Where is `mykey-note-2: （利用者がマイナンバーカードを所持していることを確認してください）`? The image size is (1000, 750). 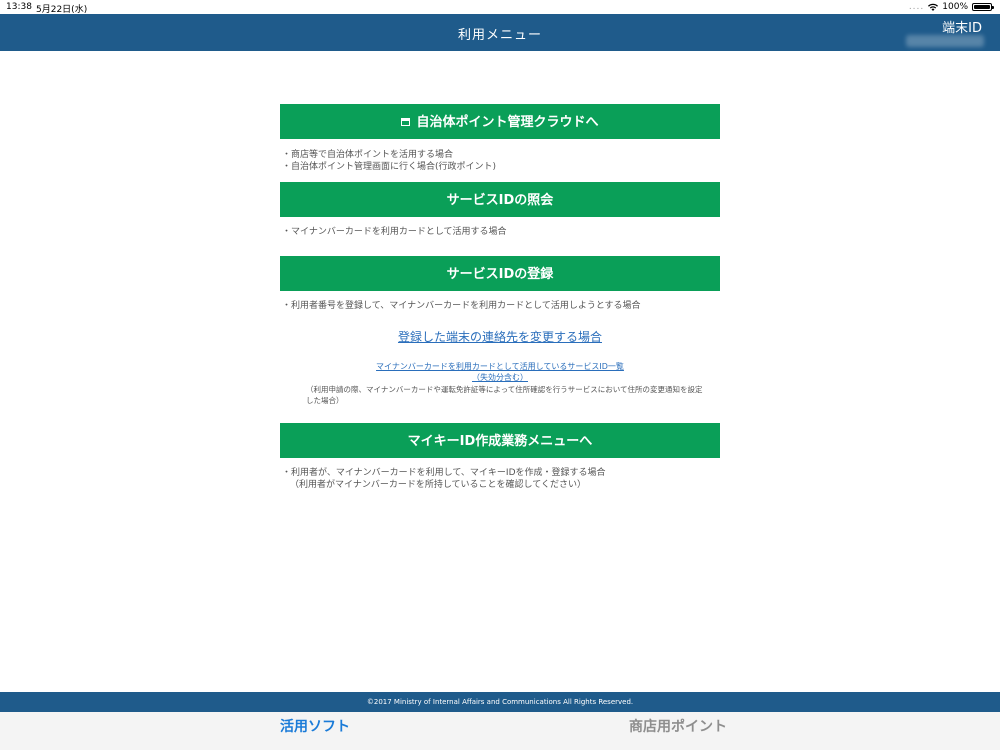 mykey-note-2: （利用者がマイナンバーカードを所持していることを確認してください） is located at coordinates (438, 485).